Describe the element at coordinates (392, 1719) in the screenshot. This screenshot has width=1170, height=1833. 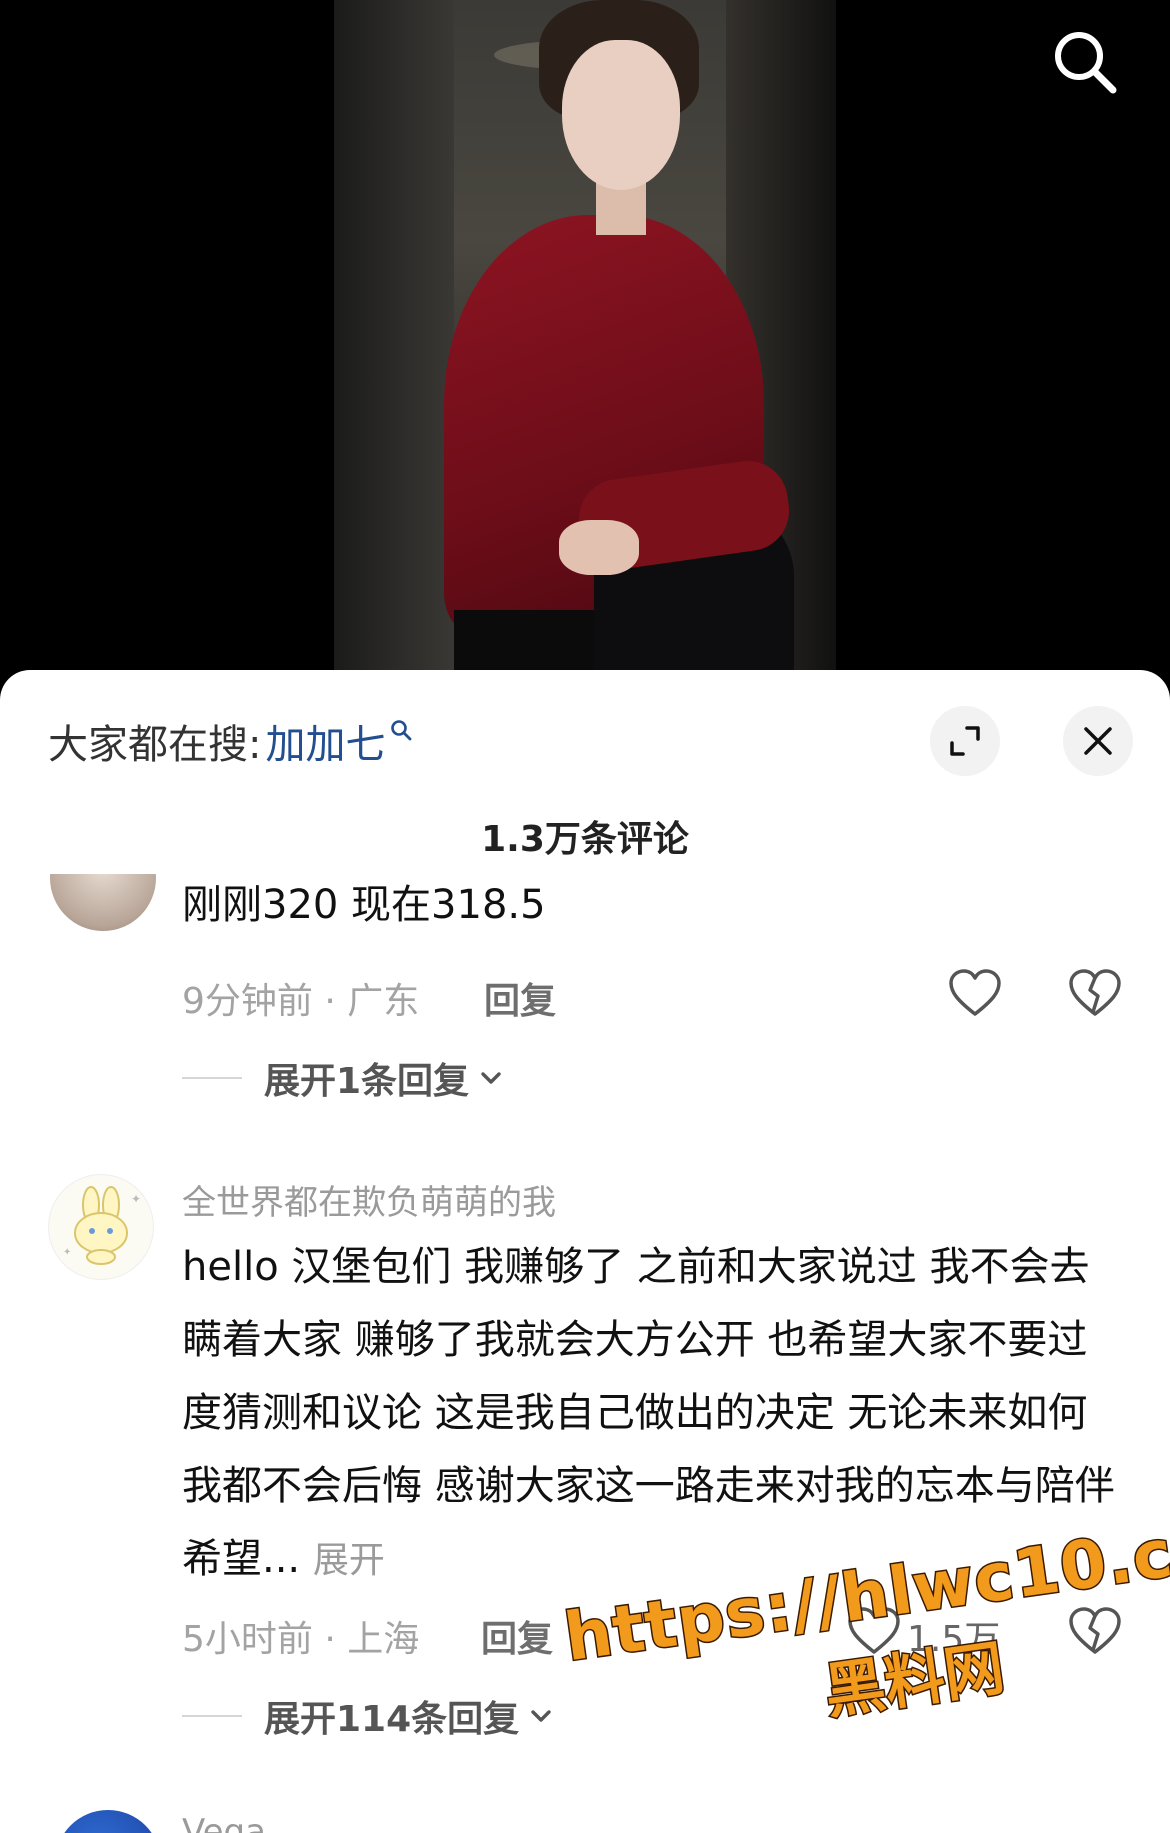
I see `expand-replies-label: 展开114条回复` at that location.